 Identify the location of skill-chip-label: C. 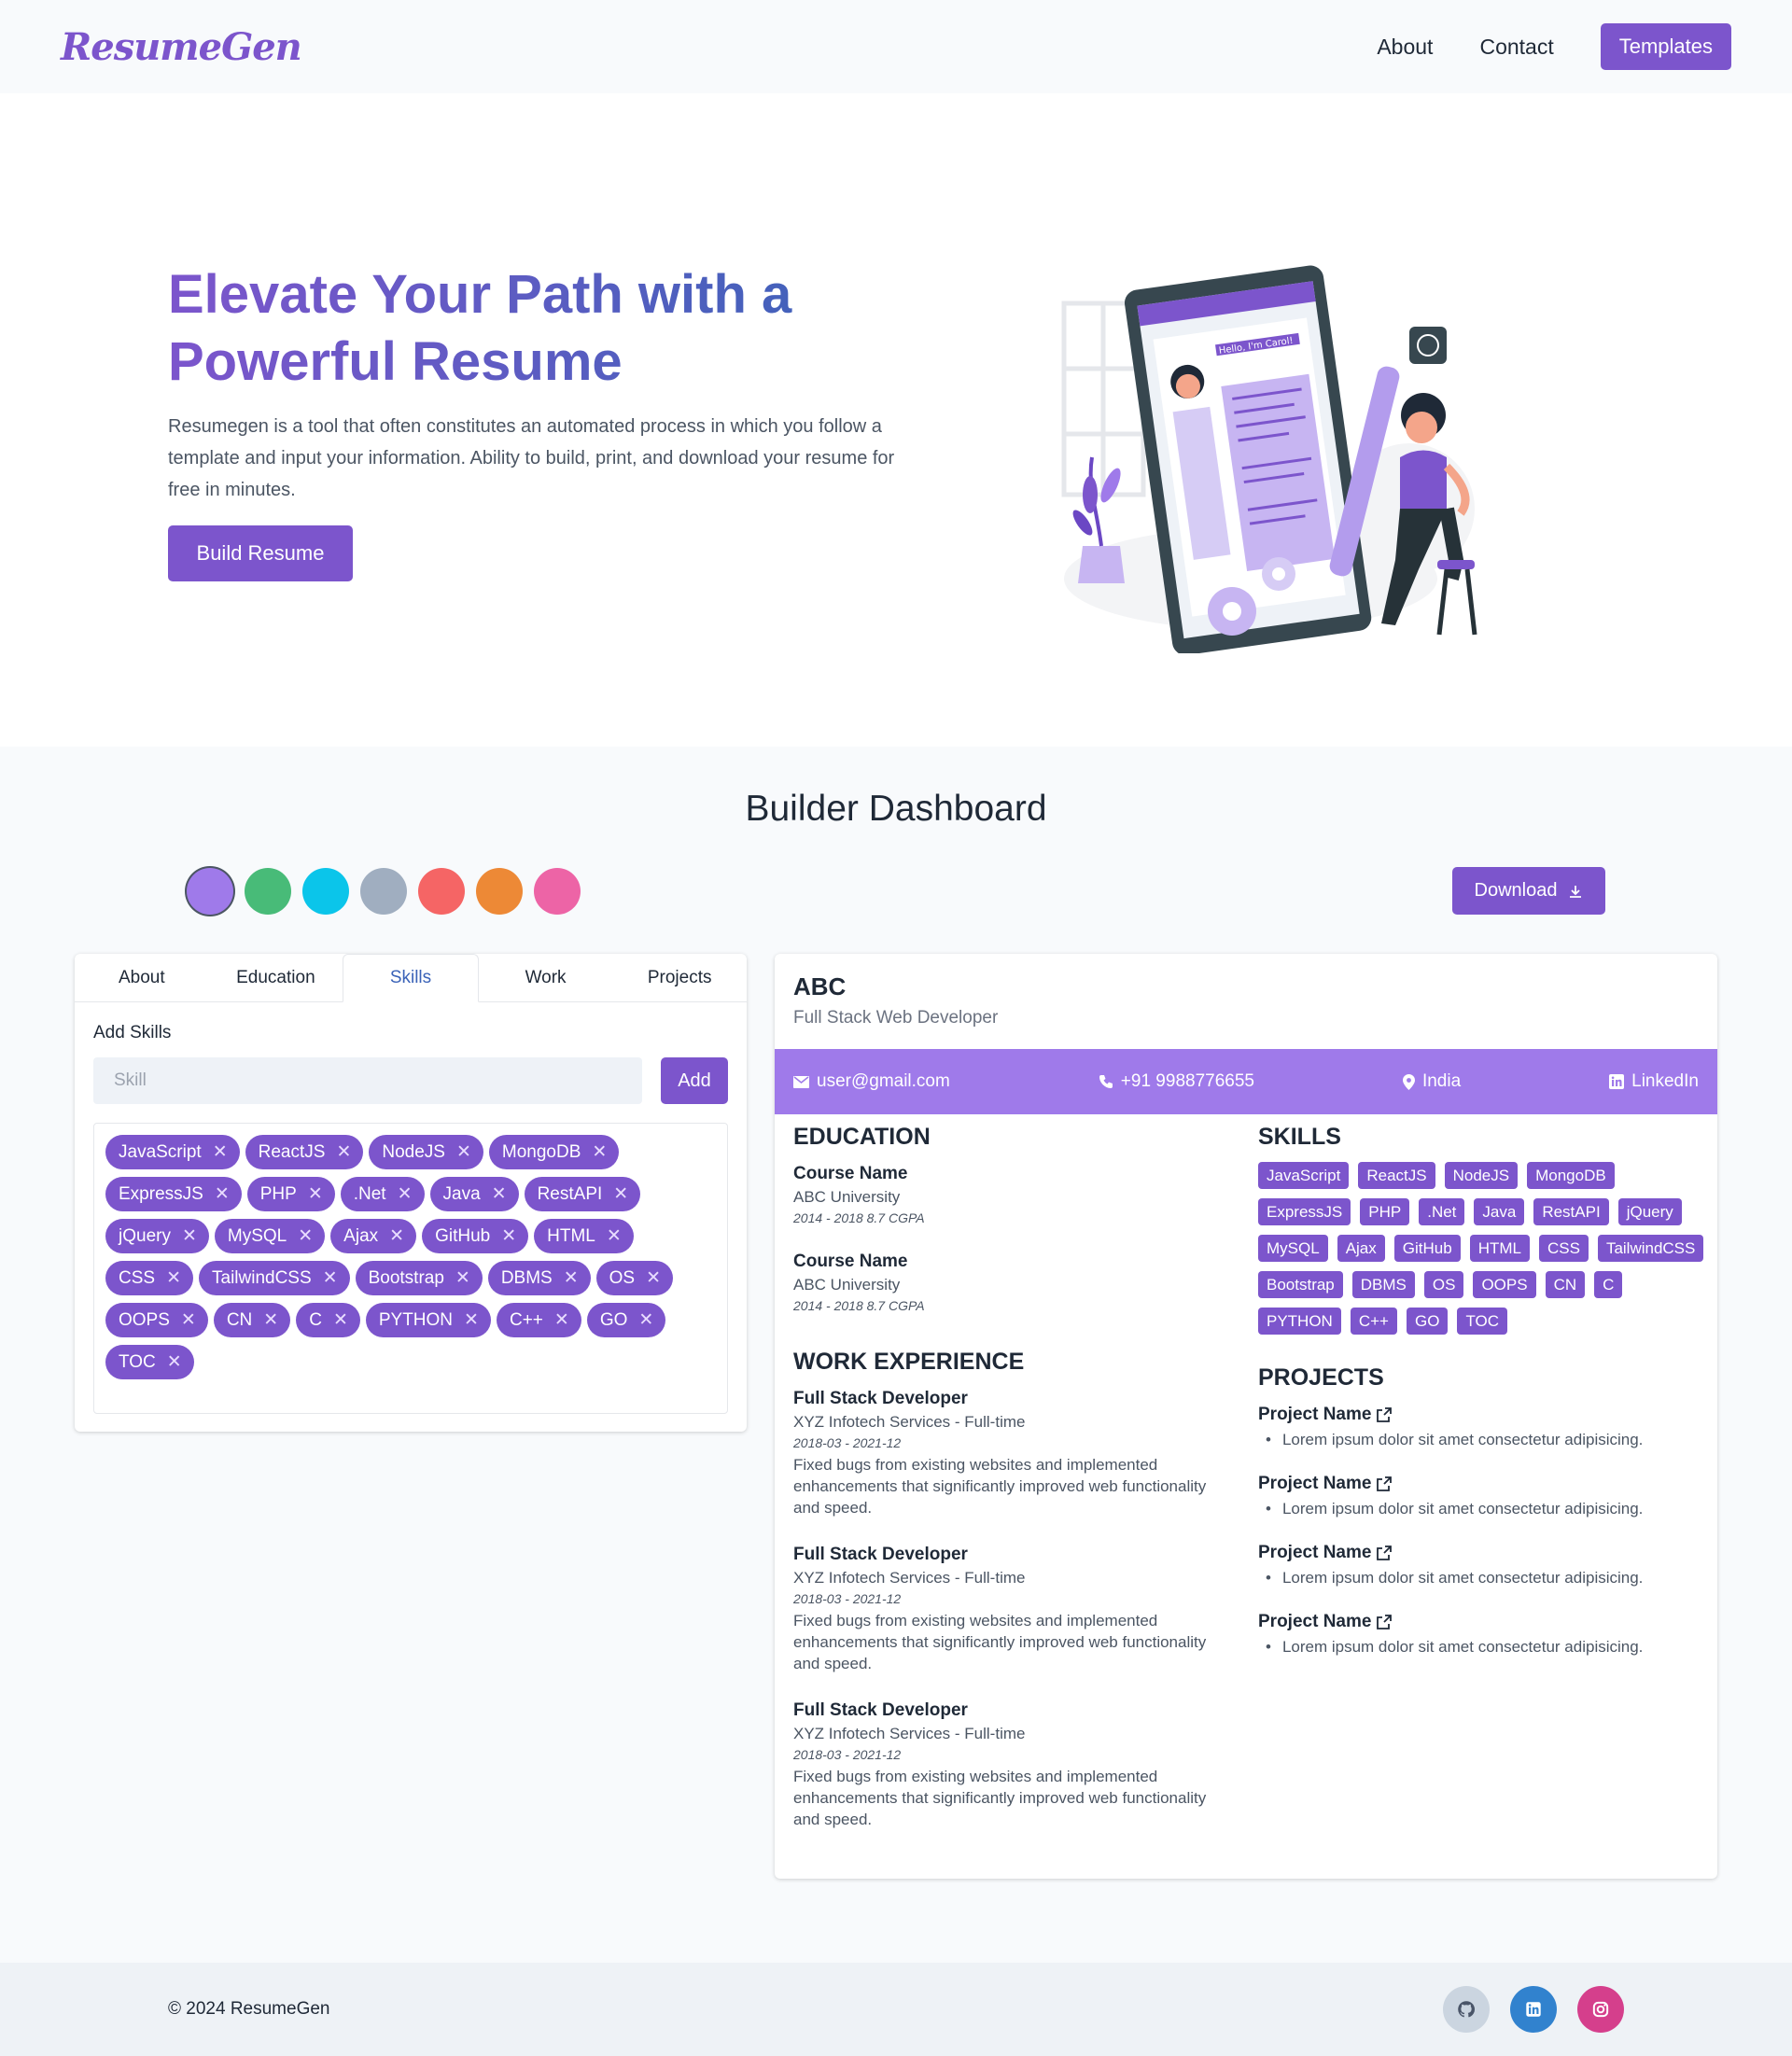
(315, 1319).